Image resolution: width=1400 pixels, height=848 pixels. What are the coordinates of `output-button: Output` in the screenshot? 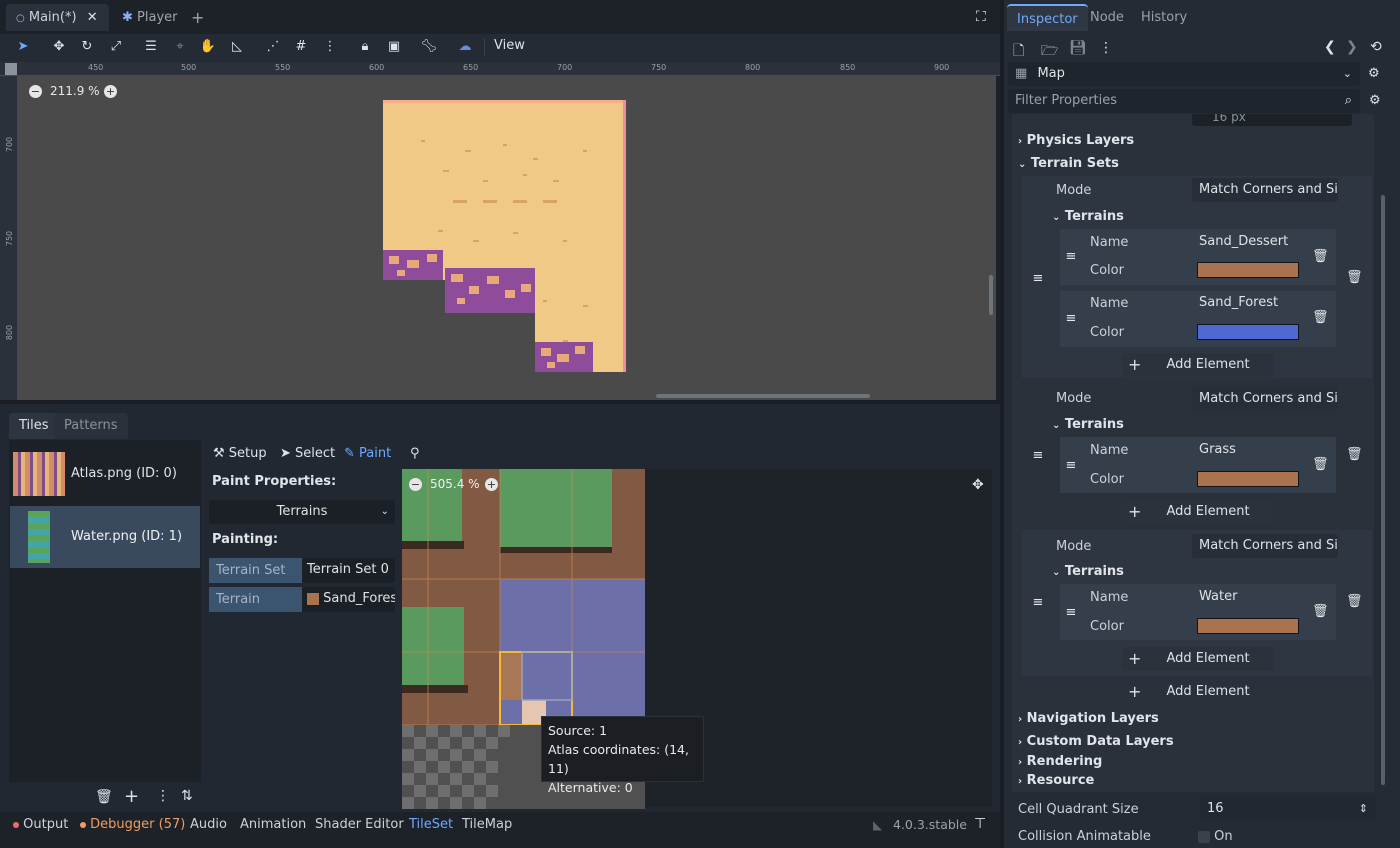 It's located at (40, 824).